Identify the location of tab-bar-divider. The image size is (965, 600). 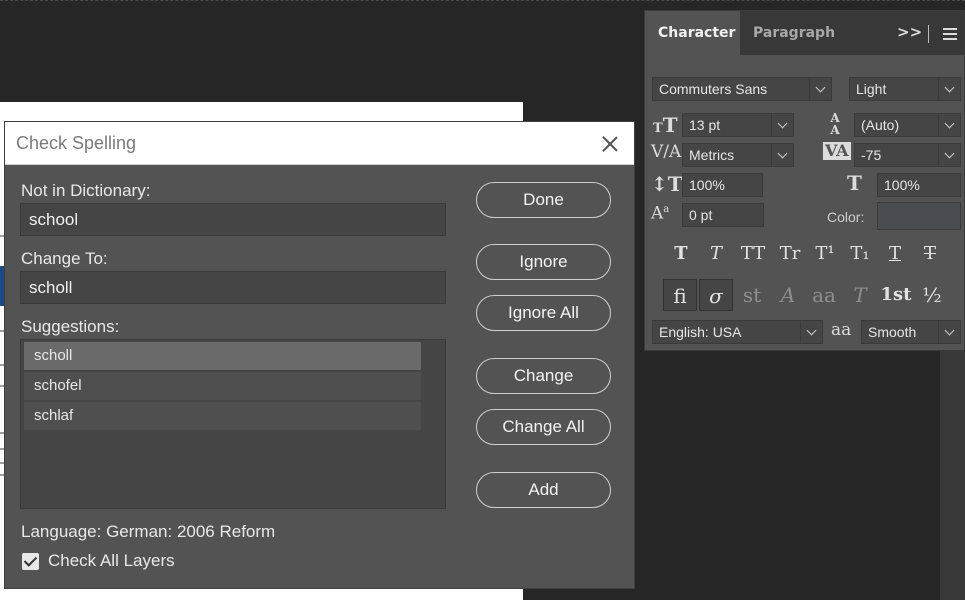
(928, 34).